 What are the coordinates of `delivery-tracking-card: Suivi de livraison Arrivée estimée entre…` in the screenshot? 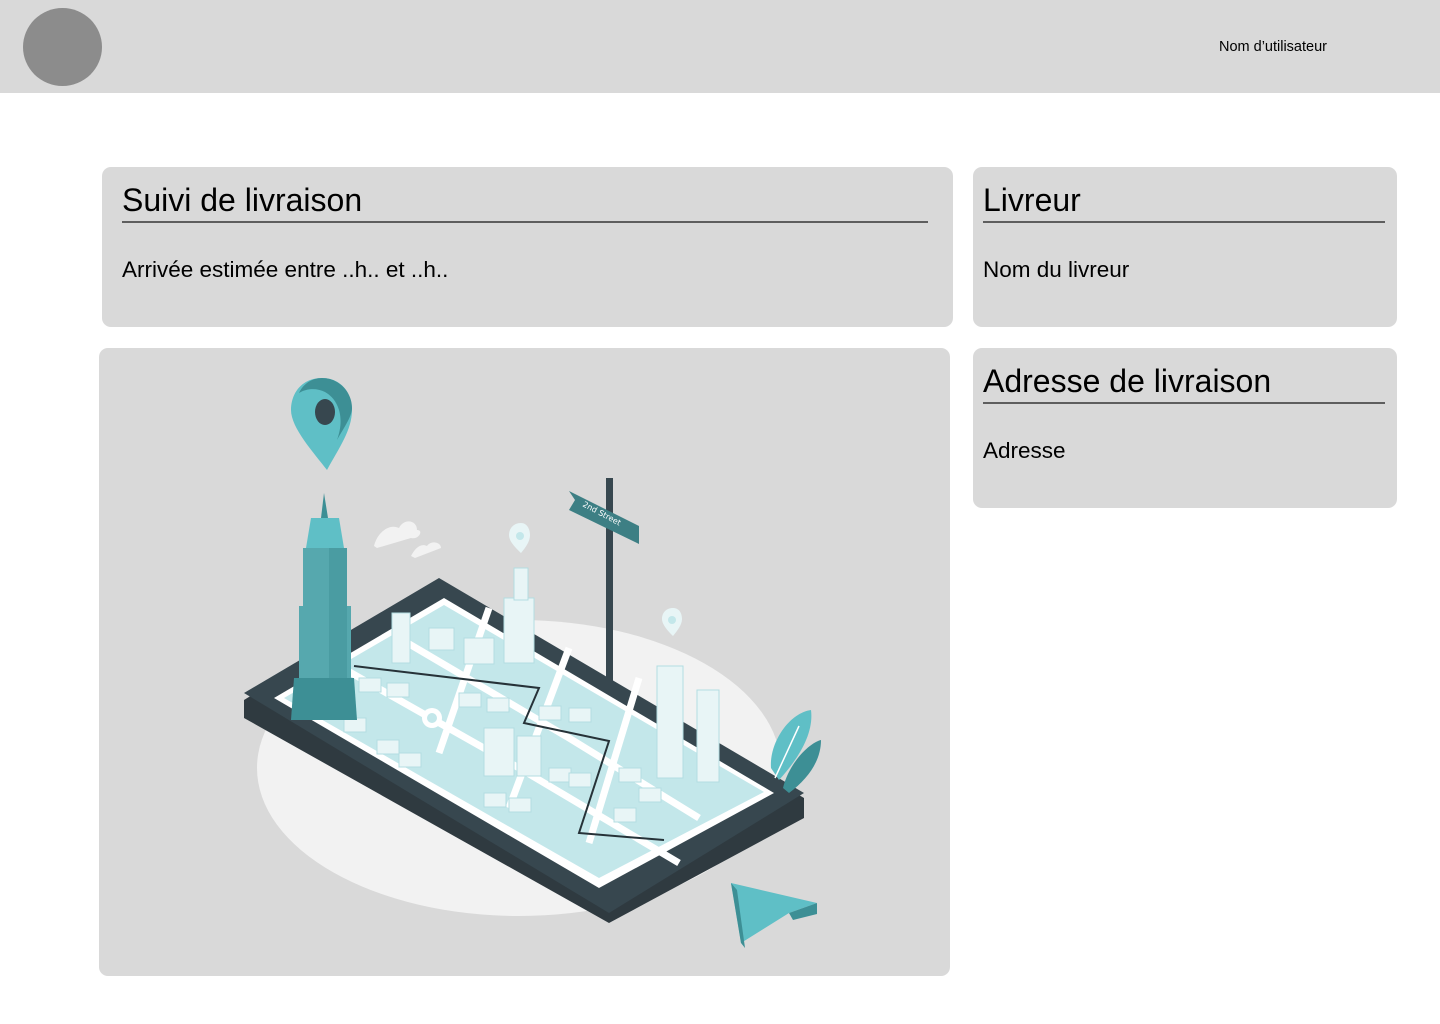 It's located at (527, 247).